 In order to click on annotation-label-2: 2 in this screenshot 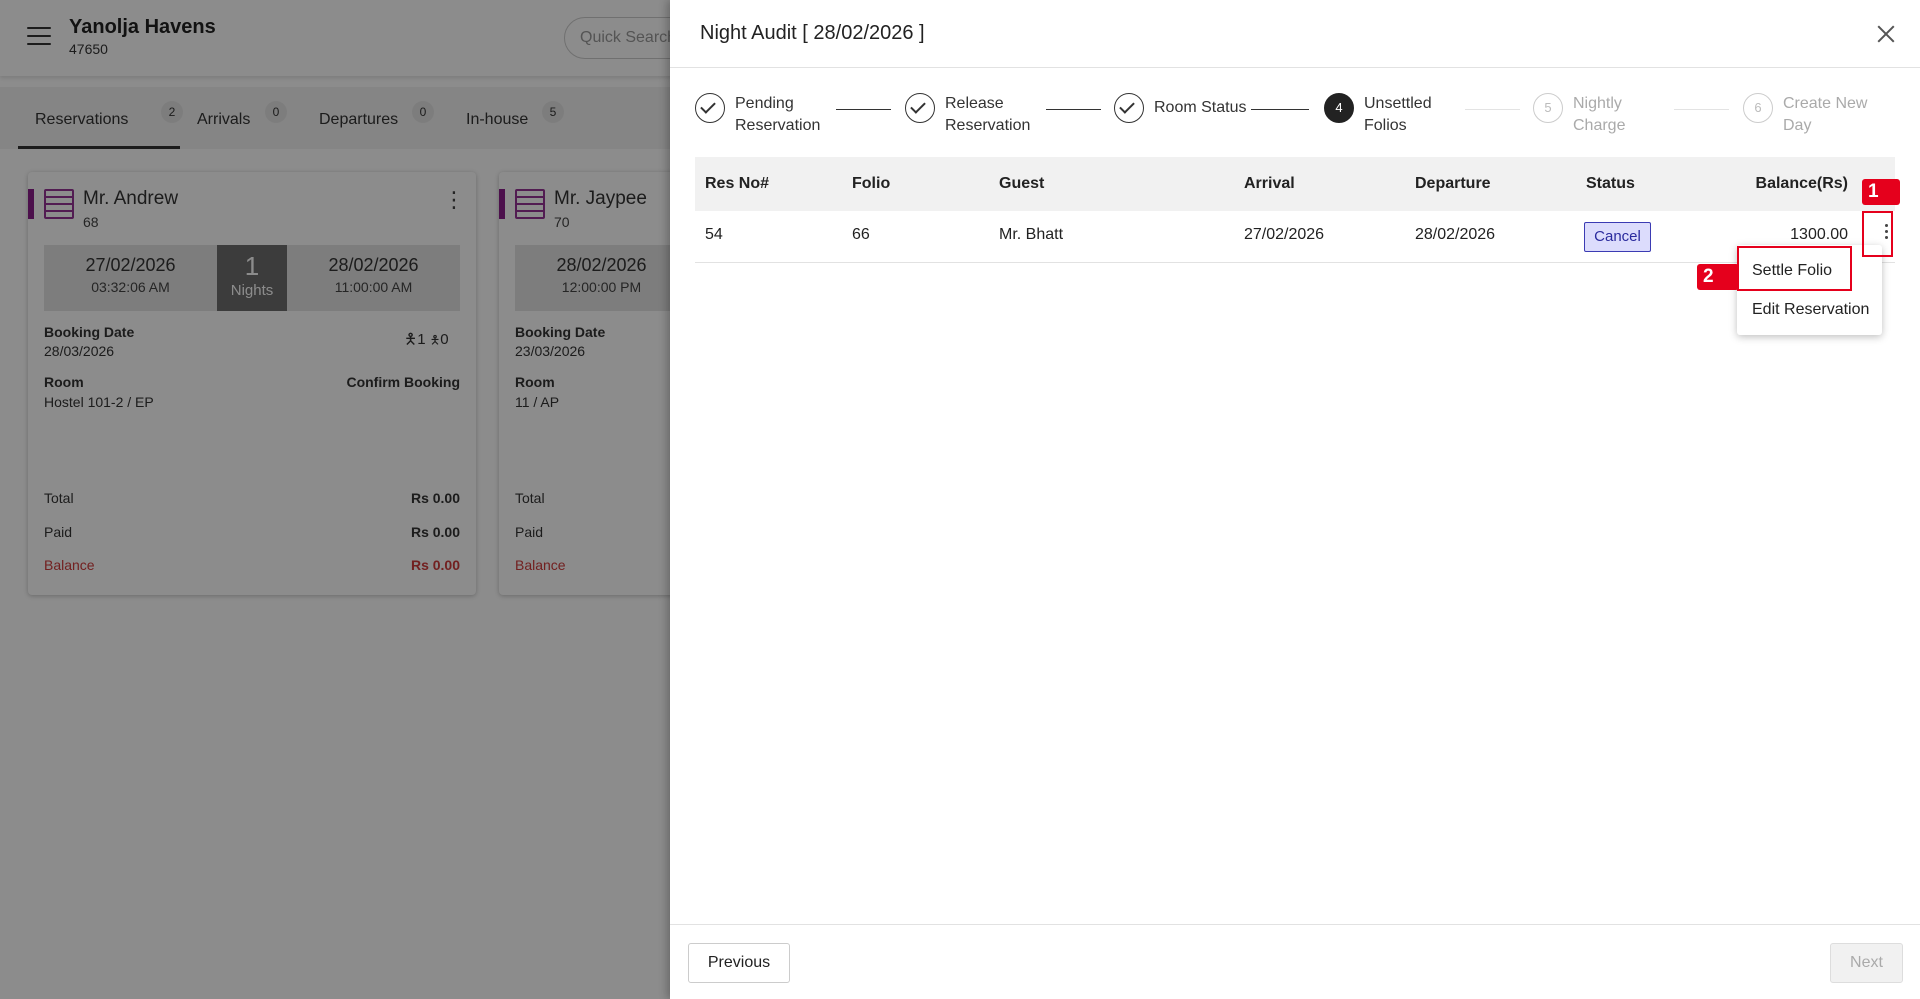, I will do `click(1718, 277)`.